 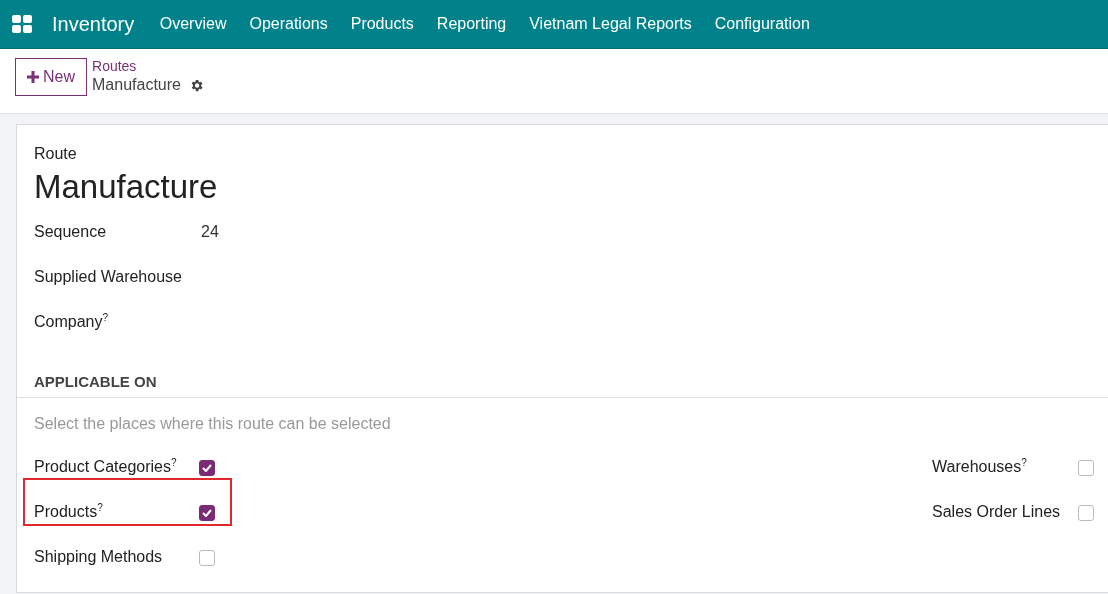 What do you see at coordinates (136, 85) in the screenshot?
I see `record-name: Manufacture` at bounding box center [136, 85].